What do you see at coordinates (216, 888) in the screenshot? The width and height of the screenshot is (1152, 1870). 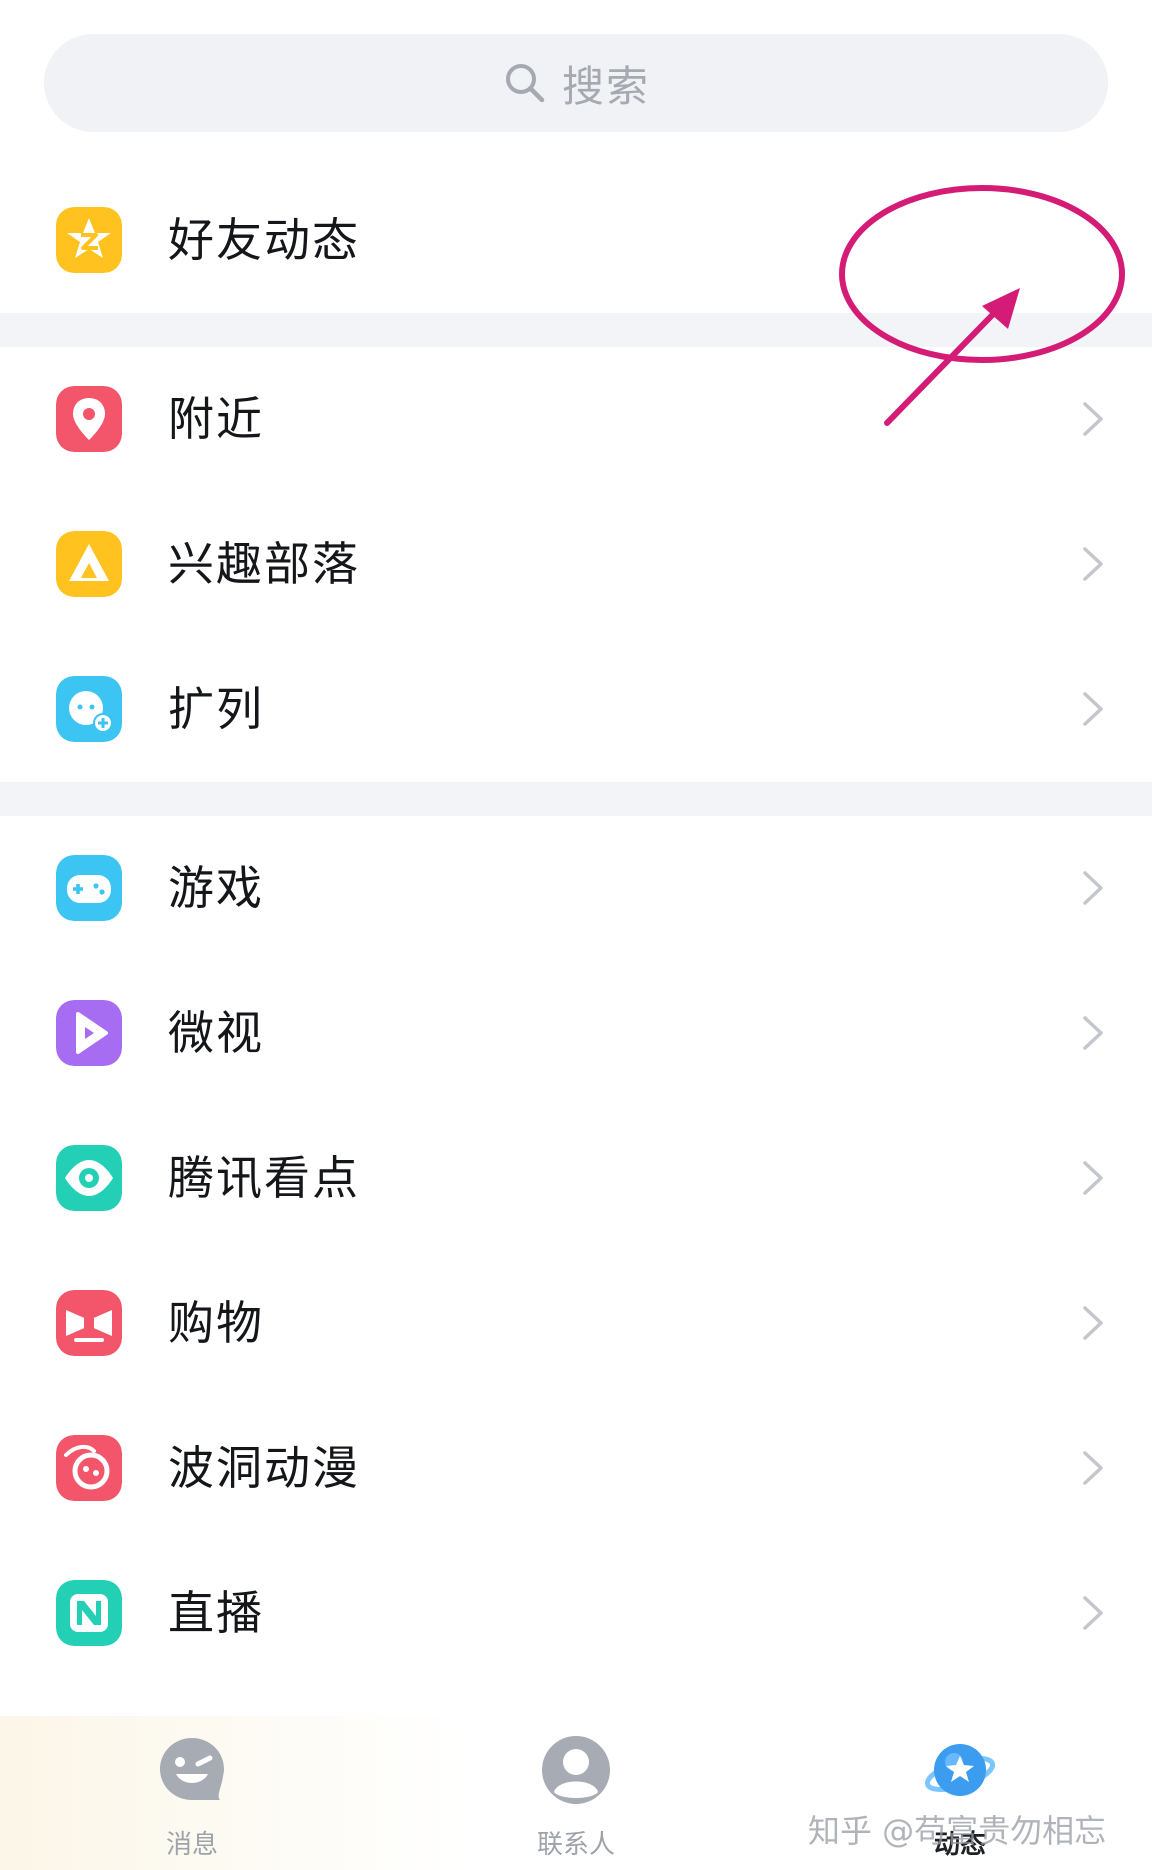 I see `list-item-label: 游戏` at bounding box center [216, 888].